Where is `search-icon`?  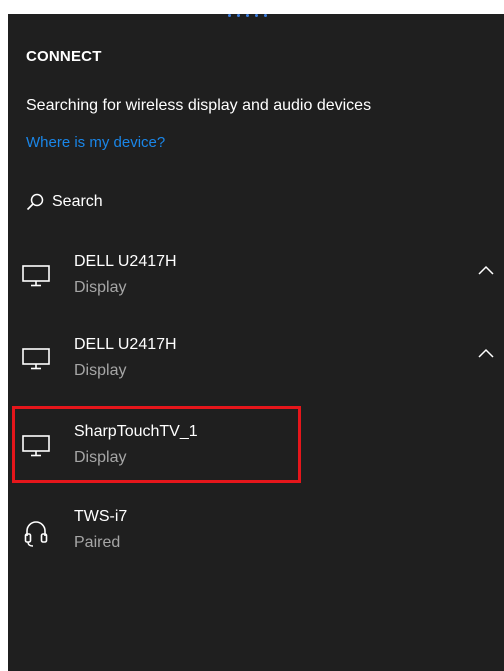 search-icon is located at coordinates (35, 202).